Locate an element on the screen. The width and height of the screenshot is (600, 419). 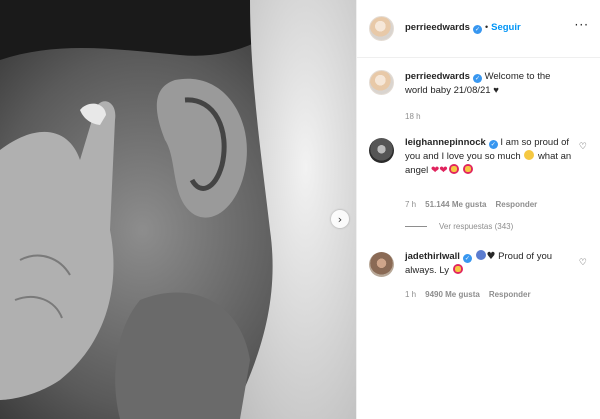
caption-username: perrieedwards is located at coordinates (437, 76).